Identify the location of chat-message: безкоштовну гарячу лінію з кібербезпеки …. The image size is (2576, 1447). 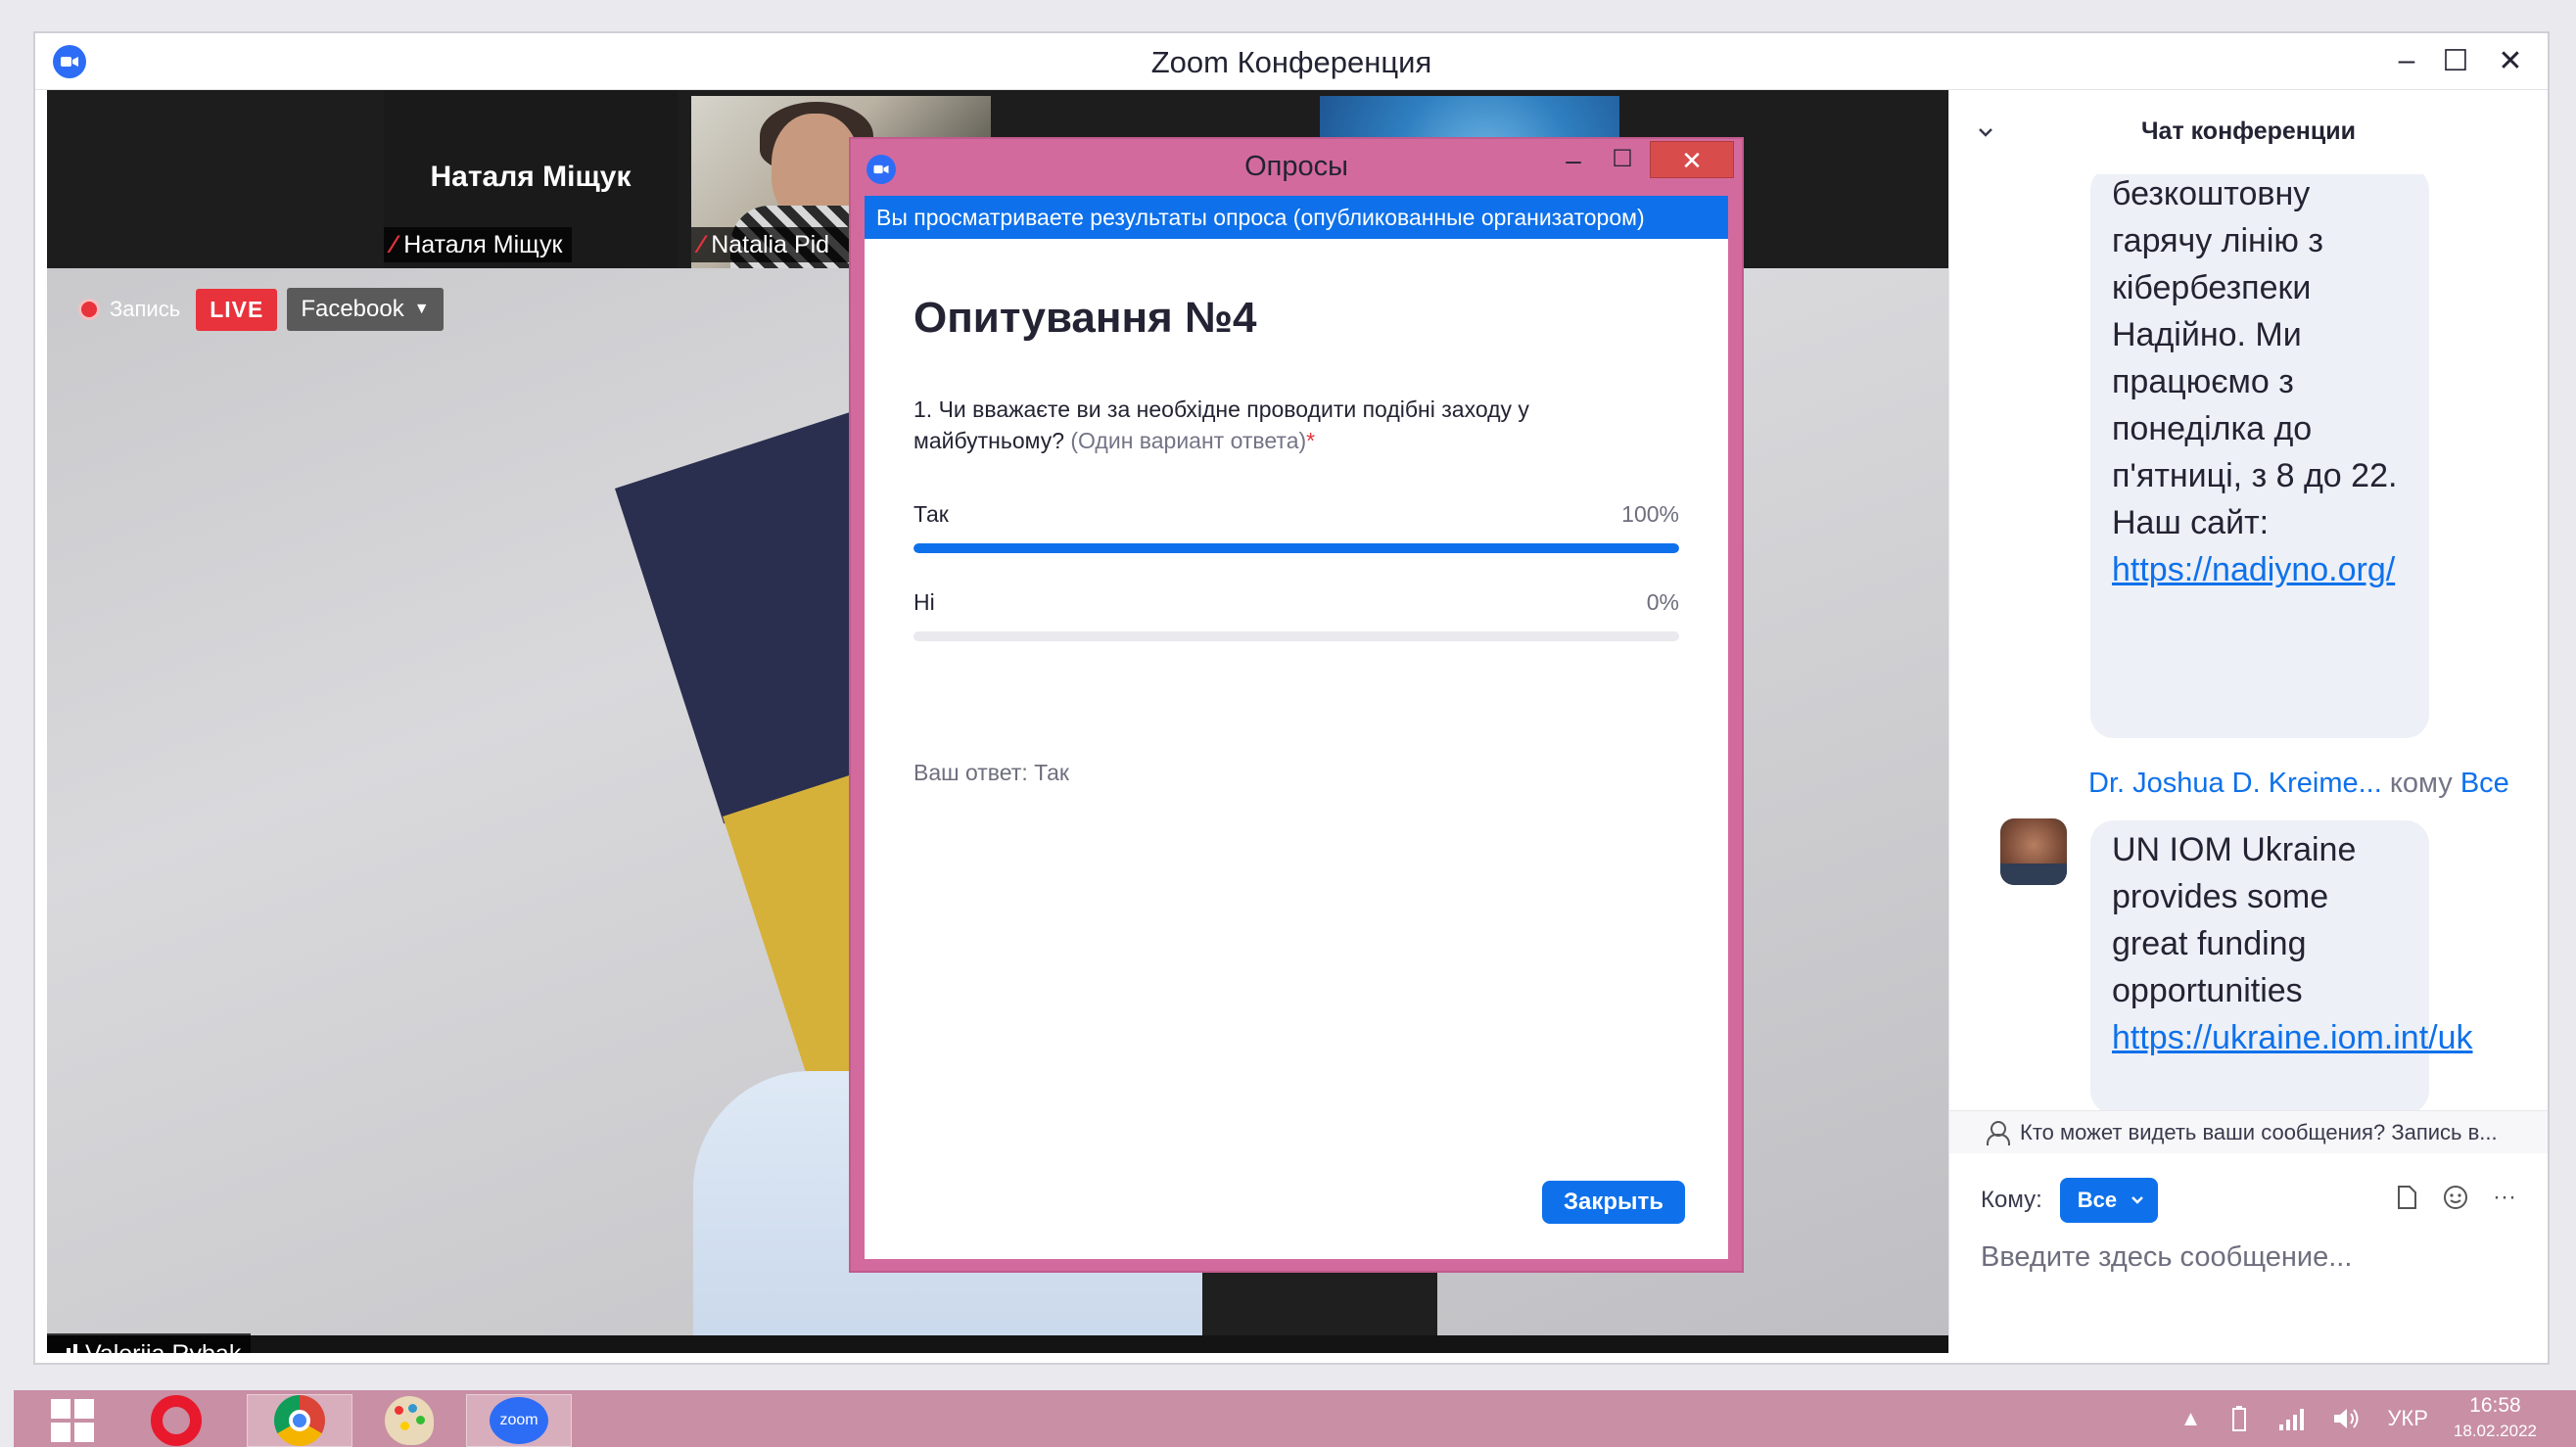
(2259, 456).